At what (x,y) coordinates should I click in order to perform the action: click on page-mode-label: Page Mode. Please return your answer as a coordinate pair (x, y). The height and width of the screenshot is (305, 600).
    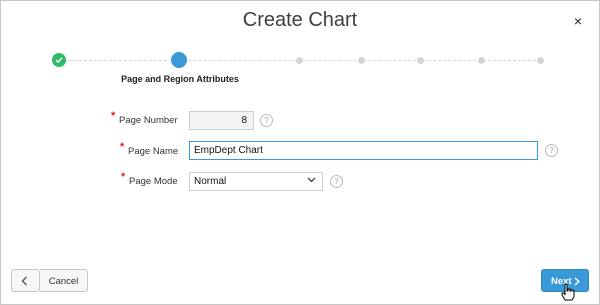
    Looking at the image, I should click on (153, 181).